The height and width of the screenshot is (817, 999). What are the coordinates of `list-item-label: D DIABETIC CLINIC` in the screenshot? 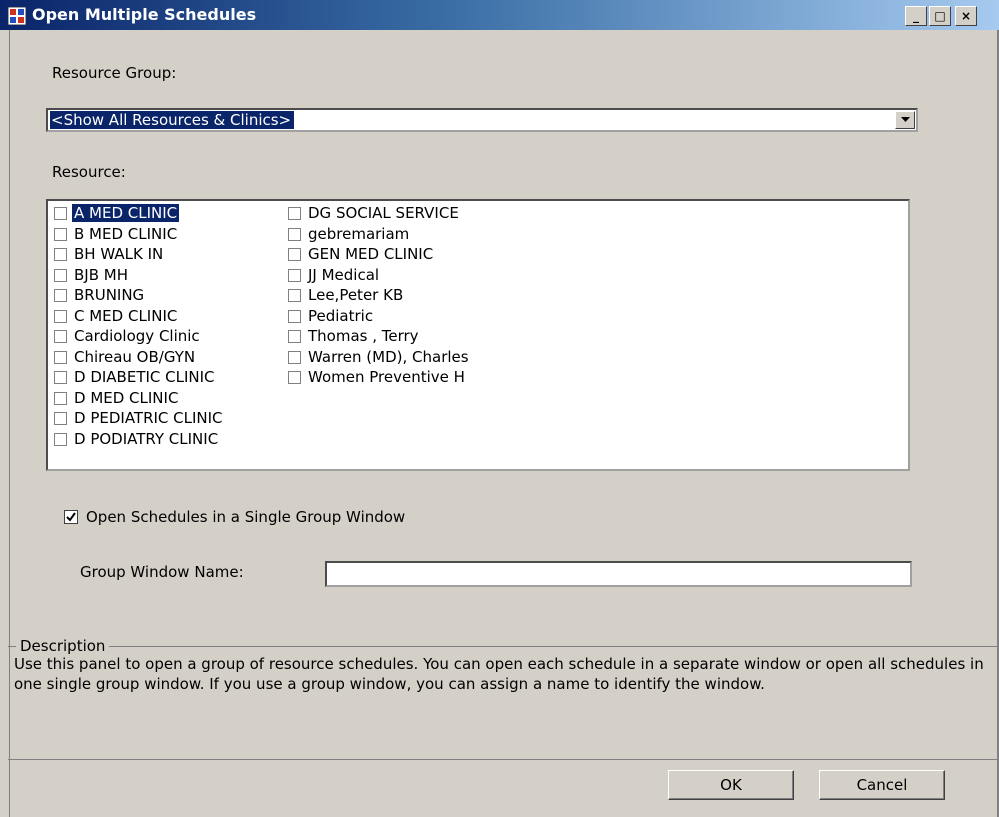 It's located at (144, 377).